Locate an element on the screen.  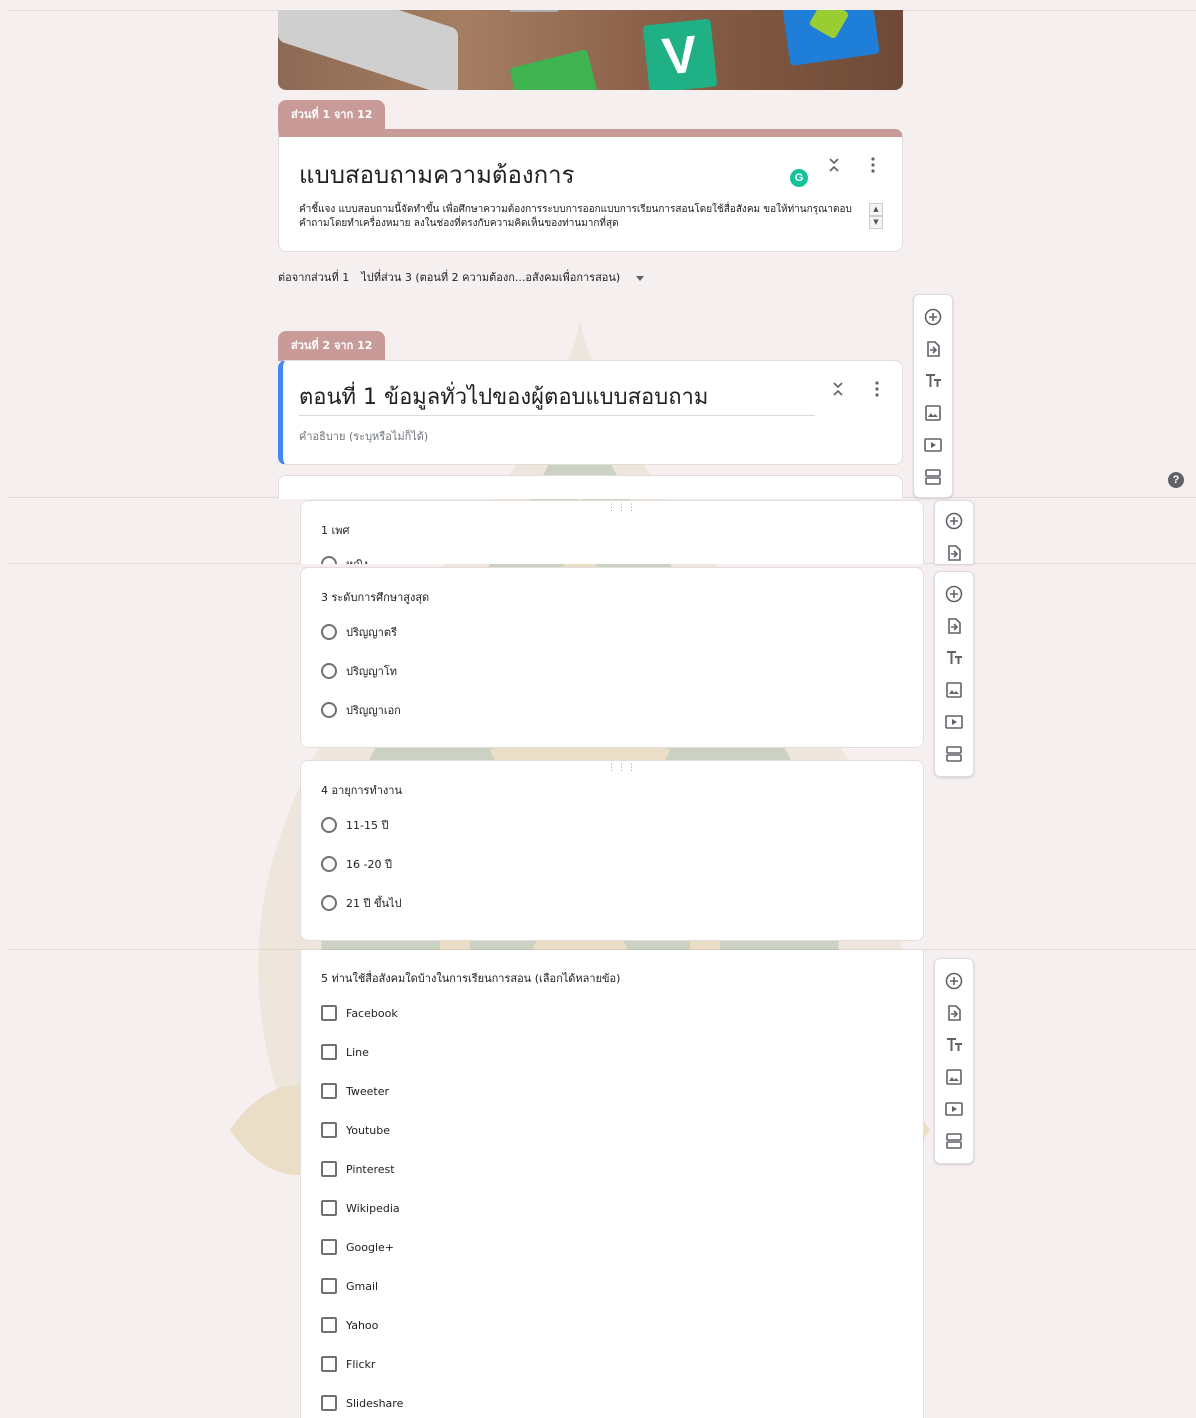
option: Youtube is located at coordinates (355, 1130).